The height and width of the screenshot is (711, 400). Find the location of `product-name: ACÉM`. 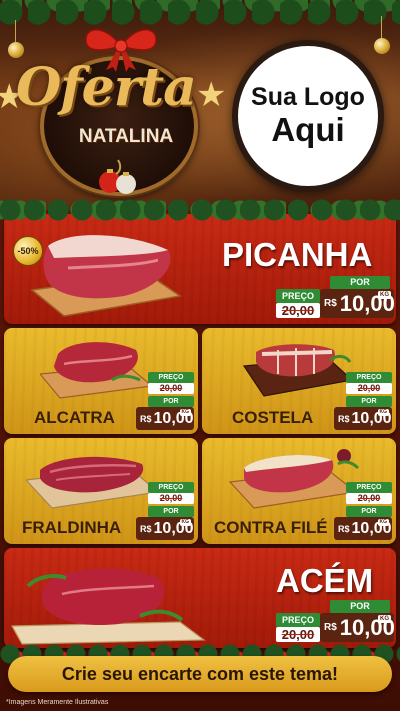

product-name: ACÉM is located at coordinates (325, 580).